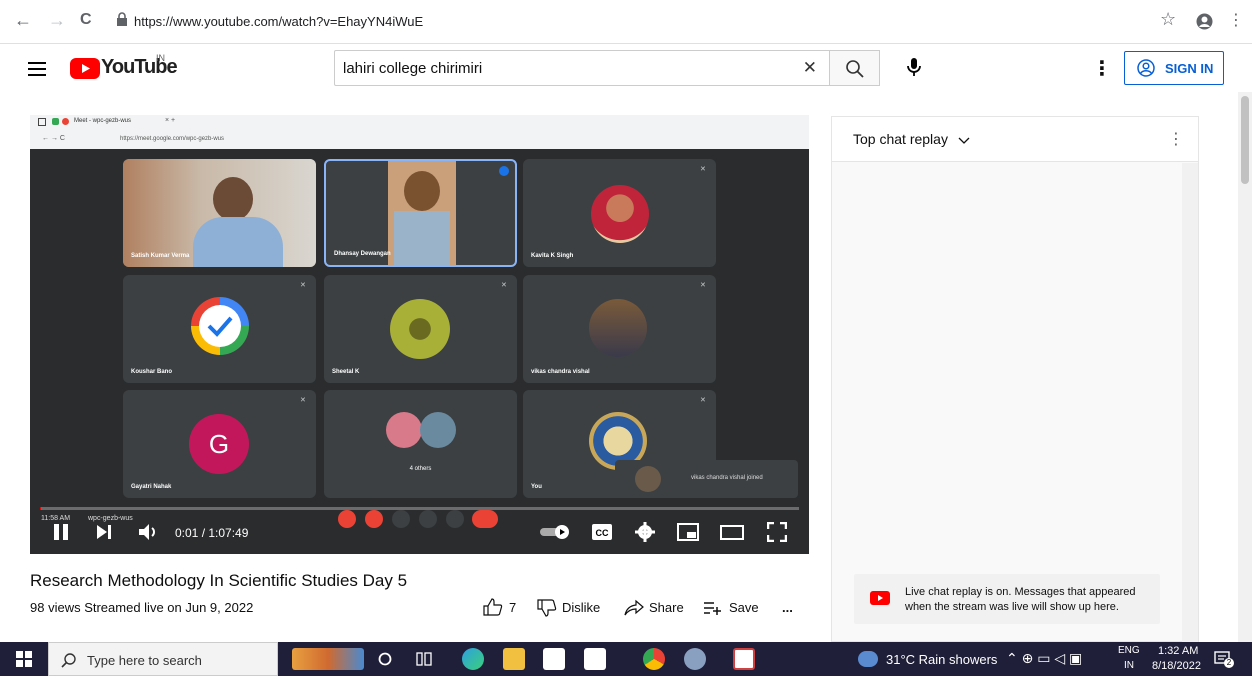  What do you see at coordinates (23, 20) in the screenshot?
I see `back-icon: ←` at bounding box center [23, 20].